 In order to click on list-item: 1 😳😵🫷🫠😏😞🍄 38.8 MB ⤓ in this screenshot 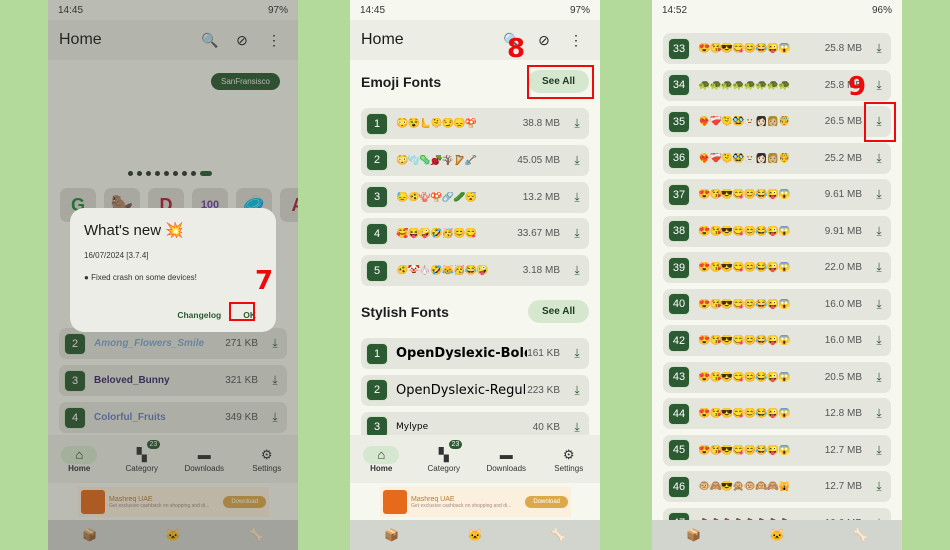, I will do `click(475, 123)`.